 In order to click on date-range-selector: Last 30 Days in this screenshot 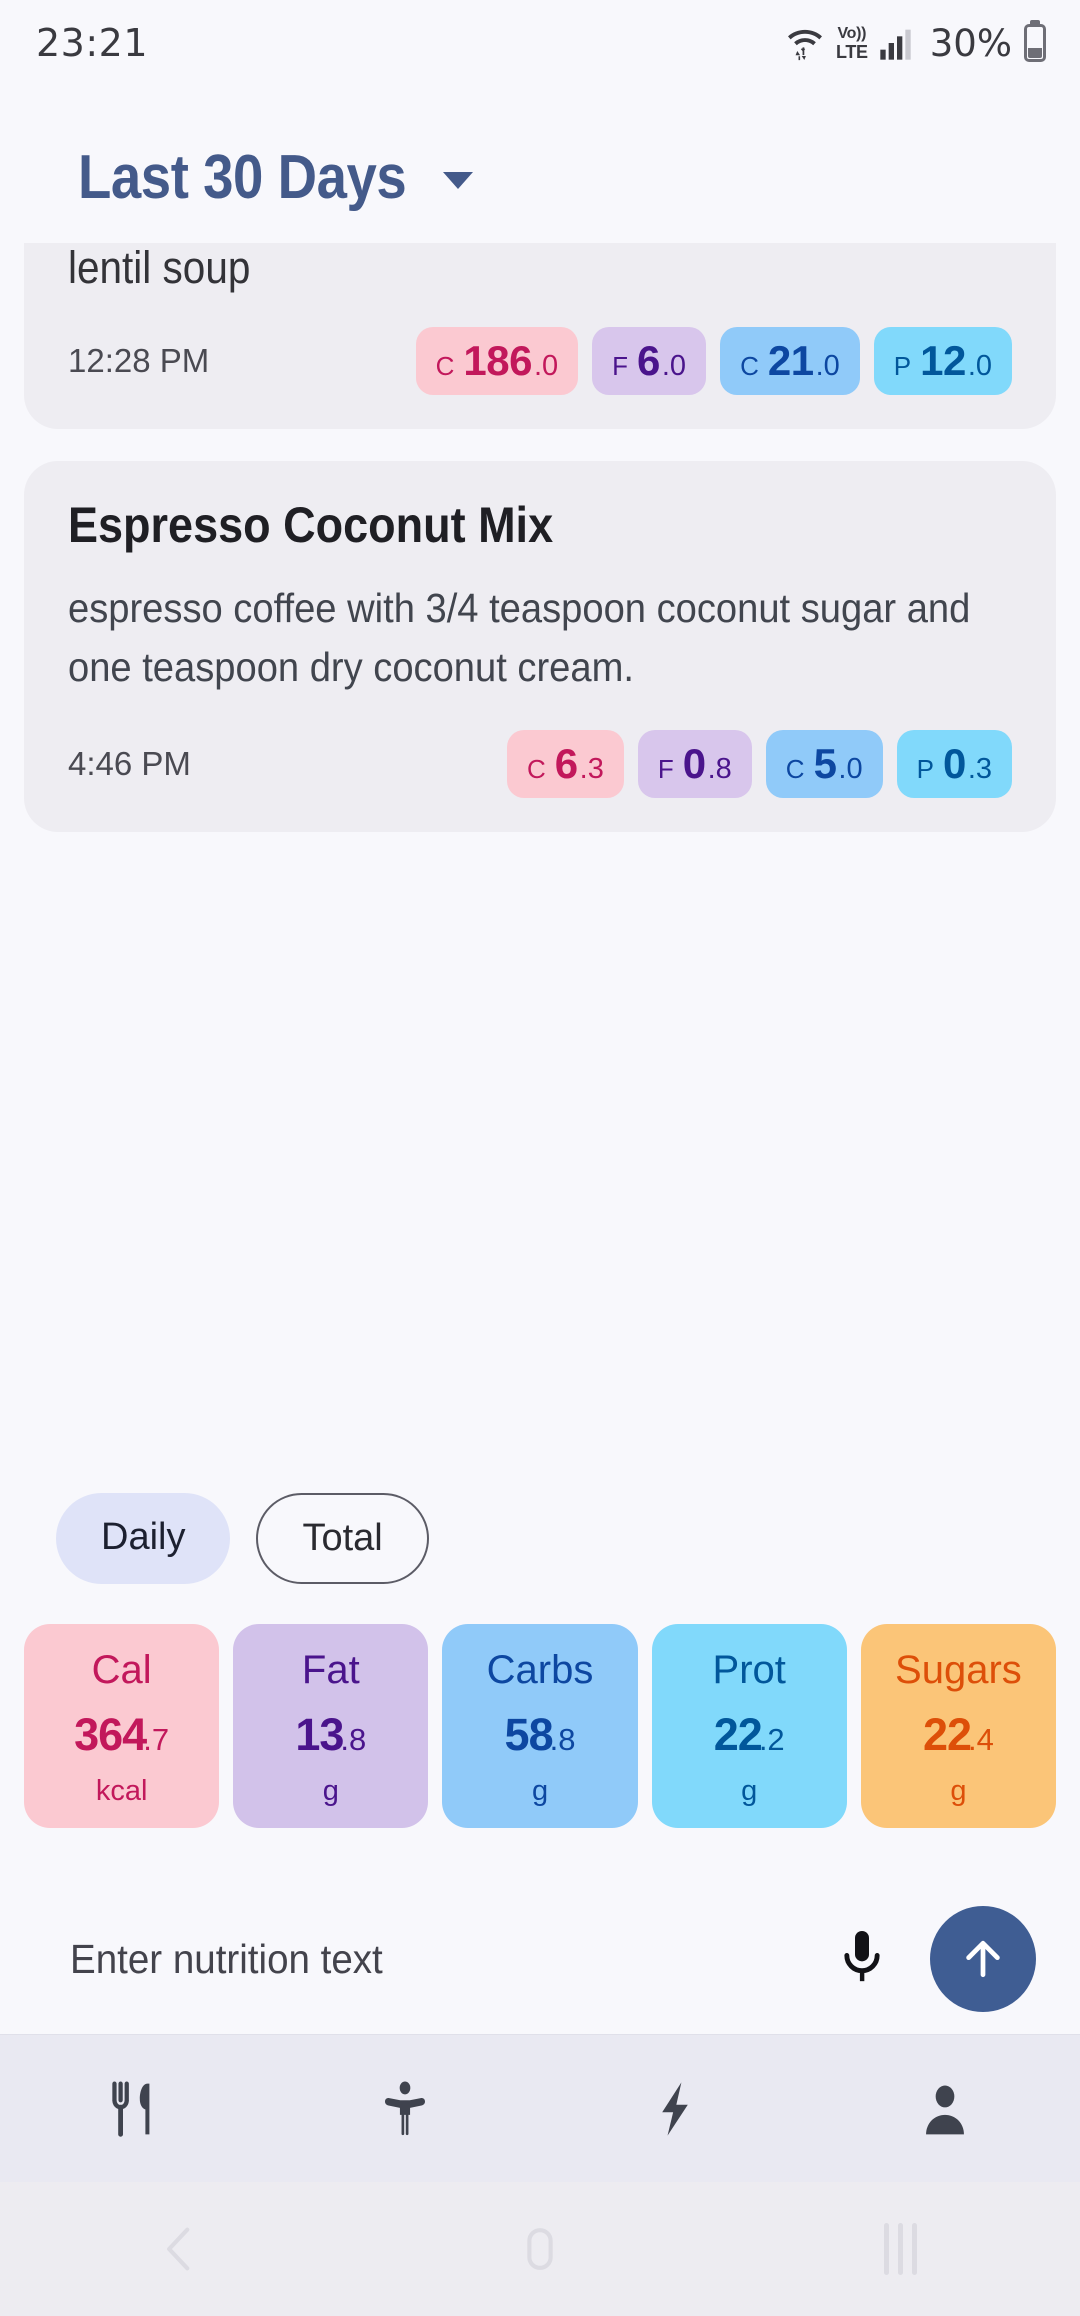, I will do `click(276, 177)`.